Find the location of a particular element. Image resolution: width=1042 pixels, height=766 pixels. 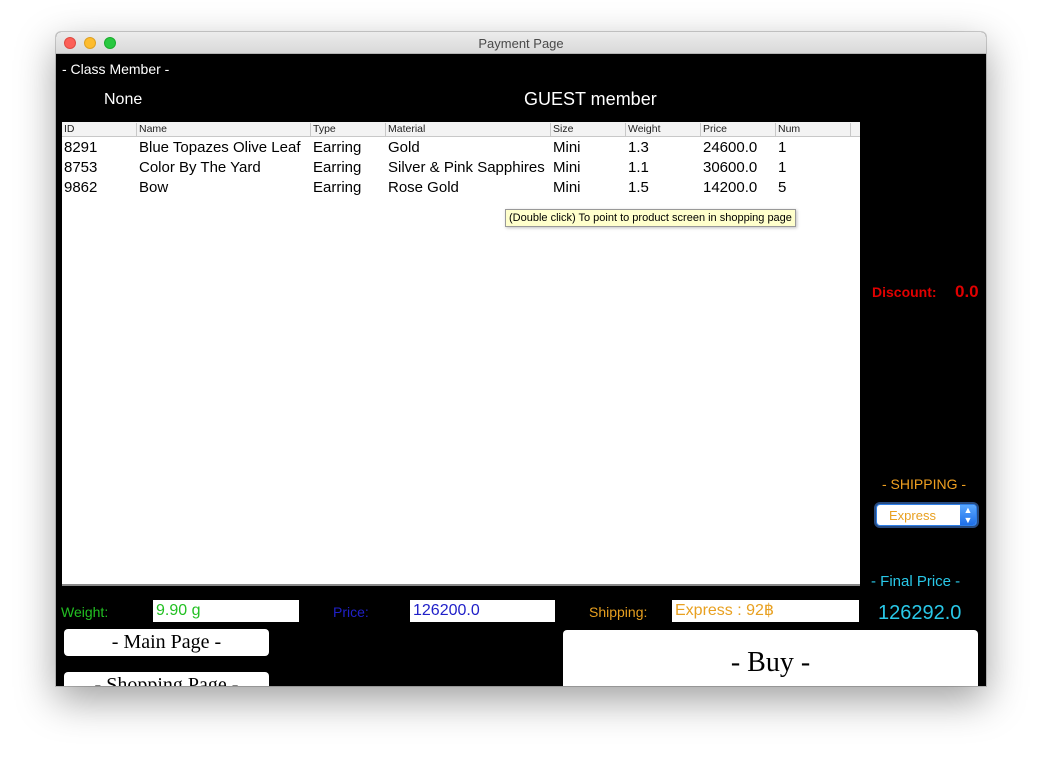

shopping-page-button: - Shopping Page - is located at coordinates (166, 679).